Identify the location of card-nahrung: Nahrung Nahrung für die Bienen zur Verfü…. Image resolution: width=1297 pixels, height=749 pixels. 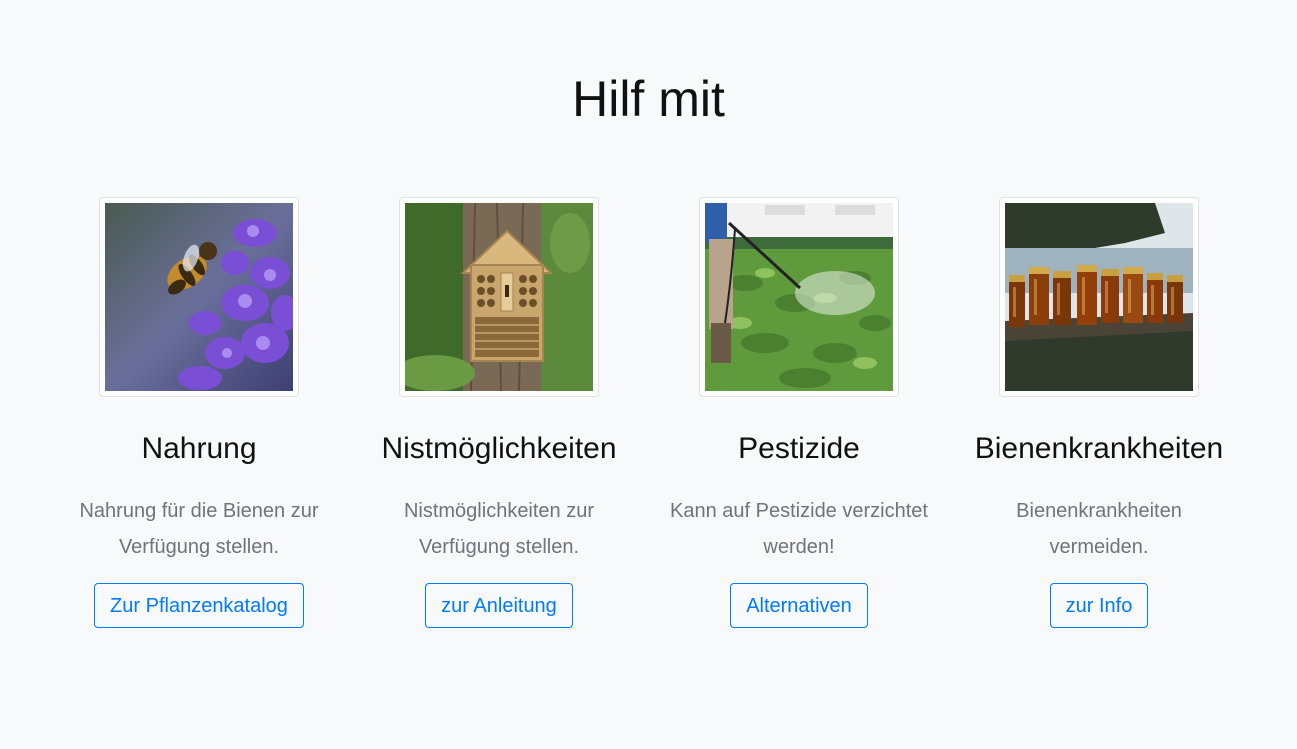
(199, 412).